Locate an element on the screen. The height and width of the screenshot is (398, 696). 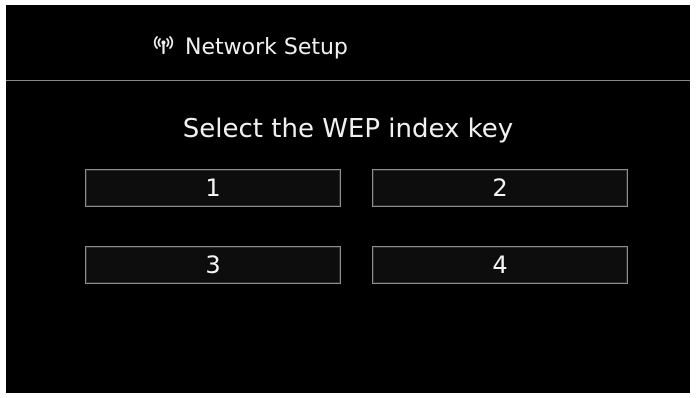
prompt-text: Select the WEP index key is located at coordinates (348, 129).